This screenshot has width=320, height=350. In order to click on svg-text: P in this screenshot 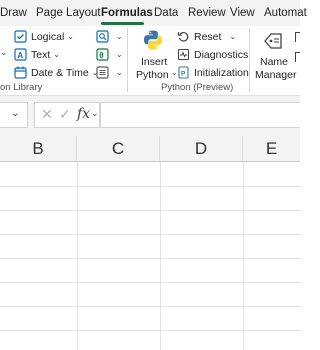, I will do `click(183, 74)`.